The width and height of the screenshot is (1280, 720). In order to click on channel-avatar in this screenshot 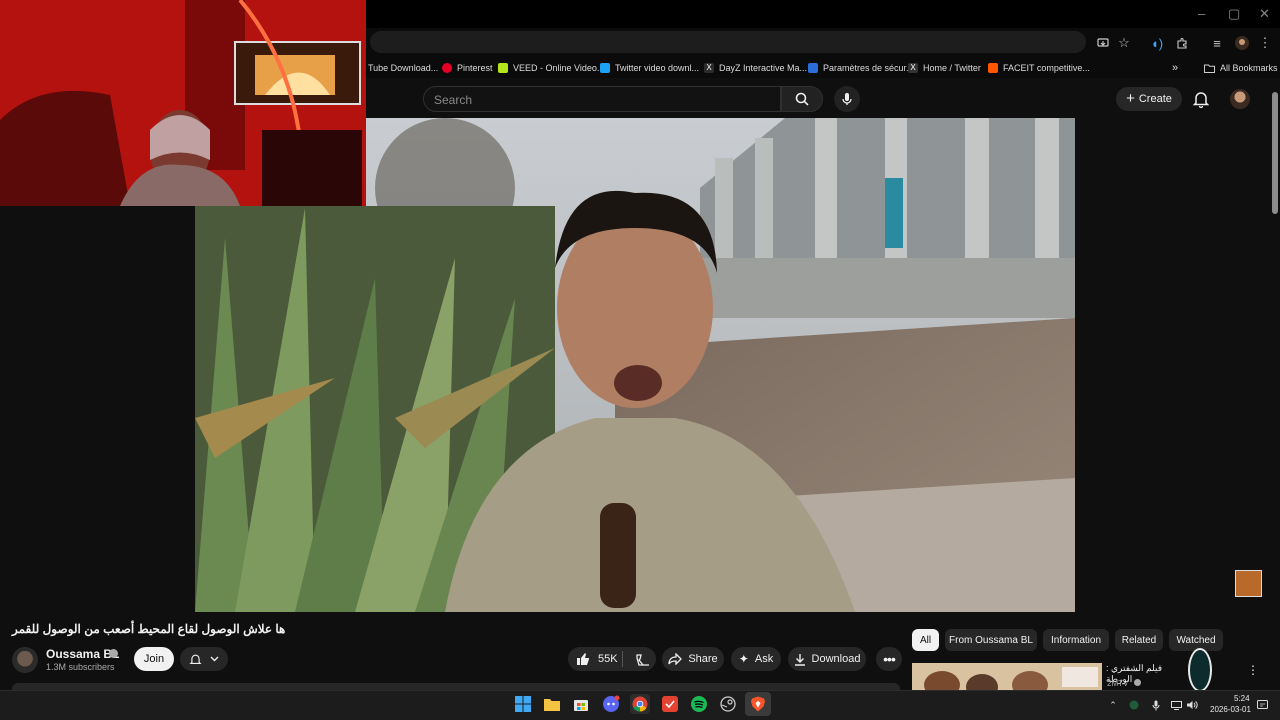, I will do `click(25, 660)`.